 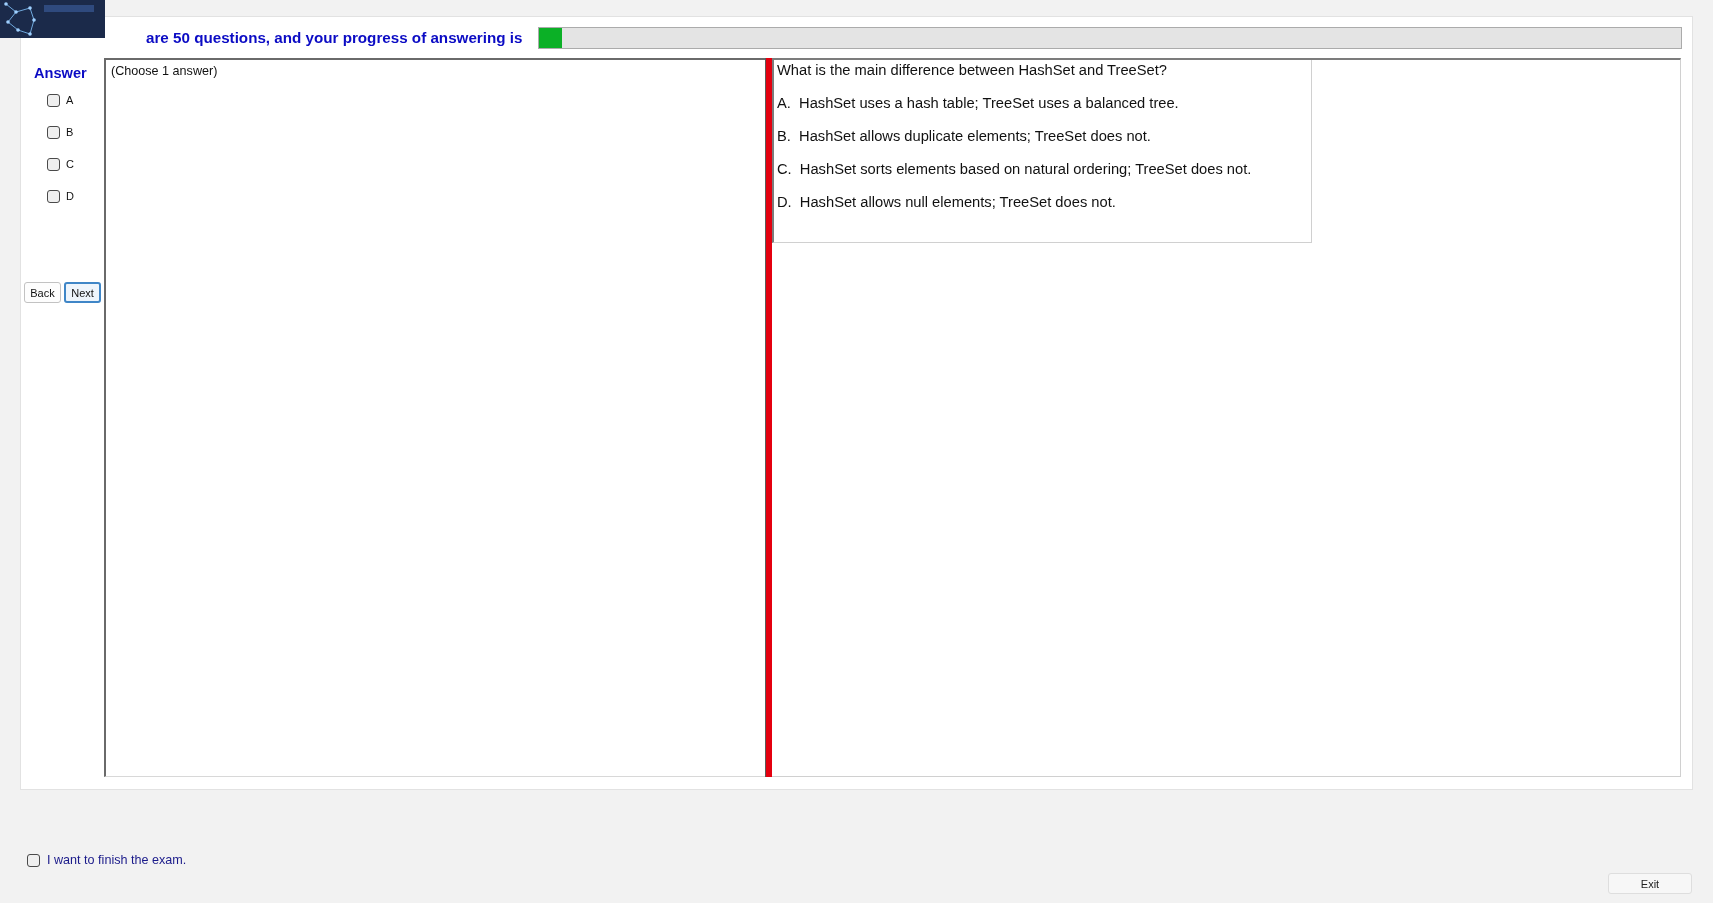 What do you see at coordinates (1015, 169) in the screenshot?
I see `choice-text: C. HashSet sorts elements based on natural ordering; TreeSet does not.` at bounding box center [1015, 169].